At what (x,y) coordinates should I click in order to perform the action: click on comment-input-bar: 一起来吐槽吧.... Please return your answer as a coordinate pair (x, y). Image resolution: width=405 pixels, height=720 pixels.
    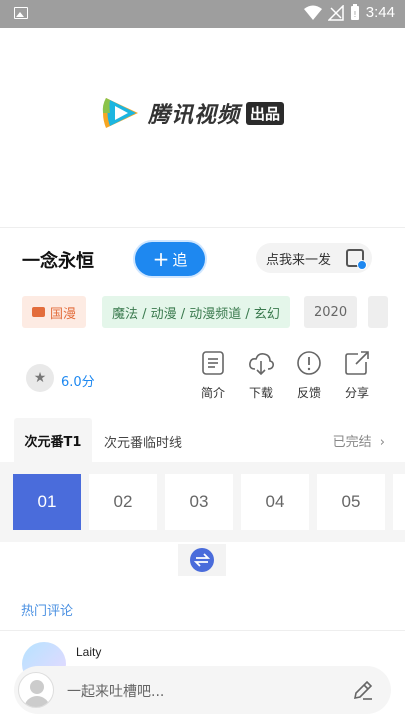
    Looking at the image, I should click on (202, 690).